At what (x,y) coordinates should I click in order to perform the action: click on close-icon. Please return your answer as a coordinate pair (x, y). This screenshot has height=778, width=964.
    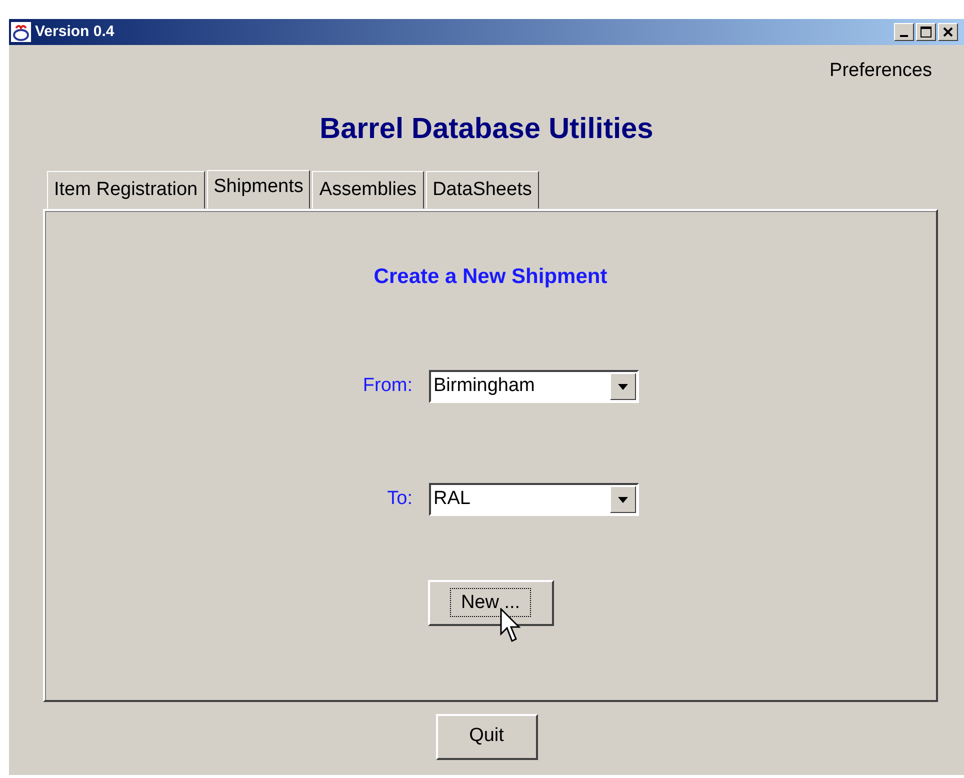
    Looking at the image, I should click on (948, 32).